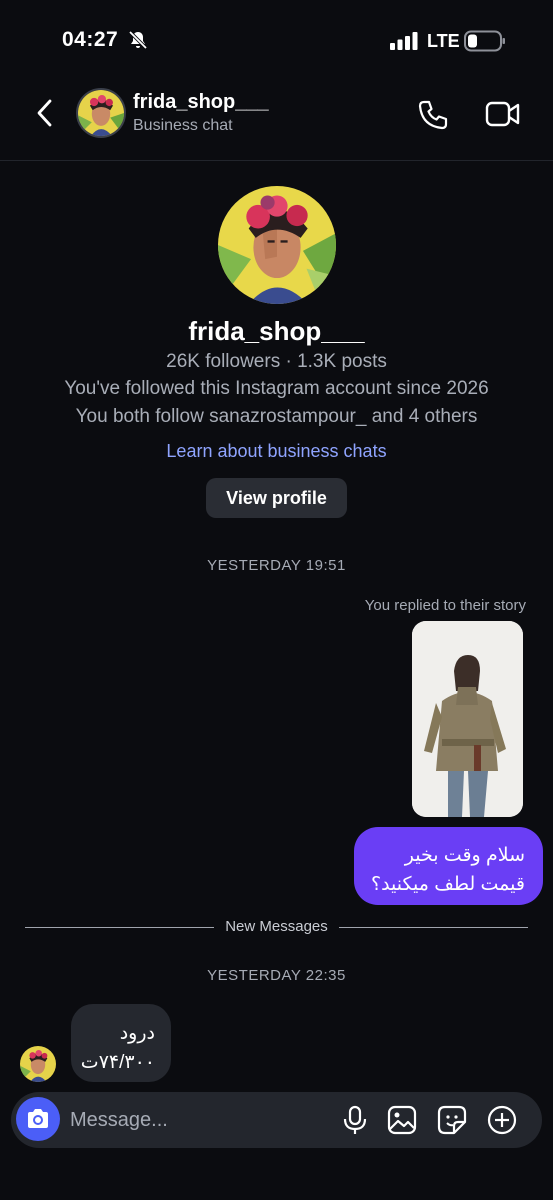 The height and width of the screenshot is (1200, 553). What do you see at coordinates (355, 1120) in the screenshot?
I see `microphone-icon` at bounding box center [355, 1120].